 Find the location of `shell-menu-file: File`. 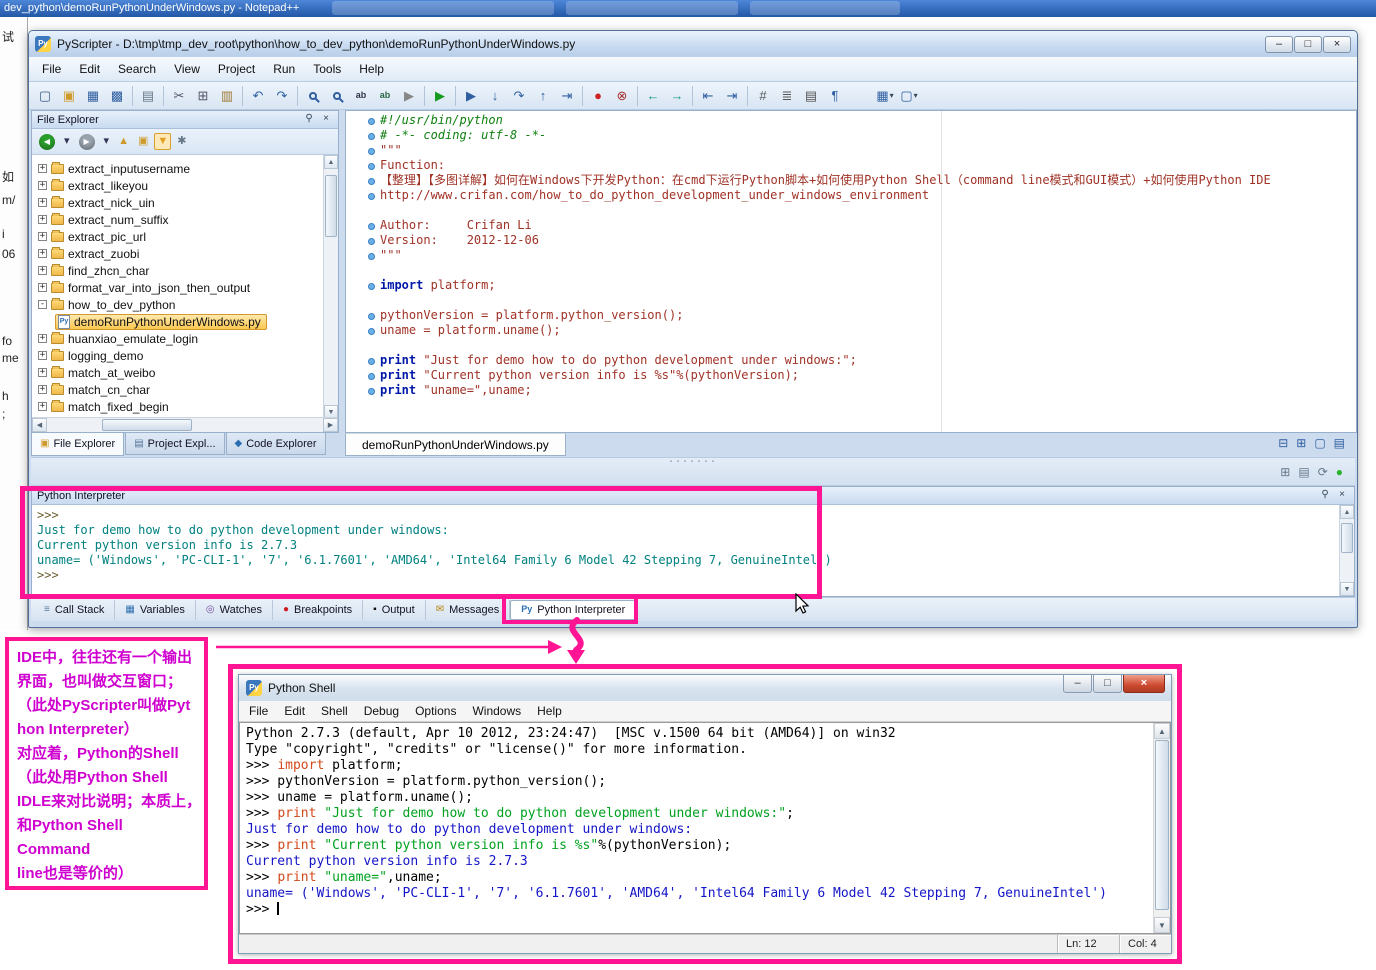

shell-menu-file: File is located at coordinates (258, 711).